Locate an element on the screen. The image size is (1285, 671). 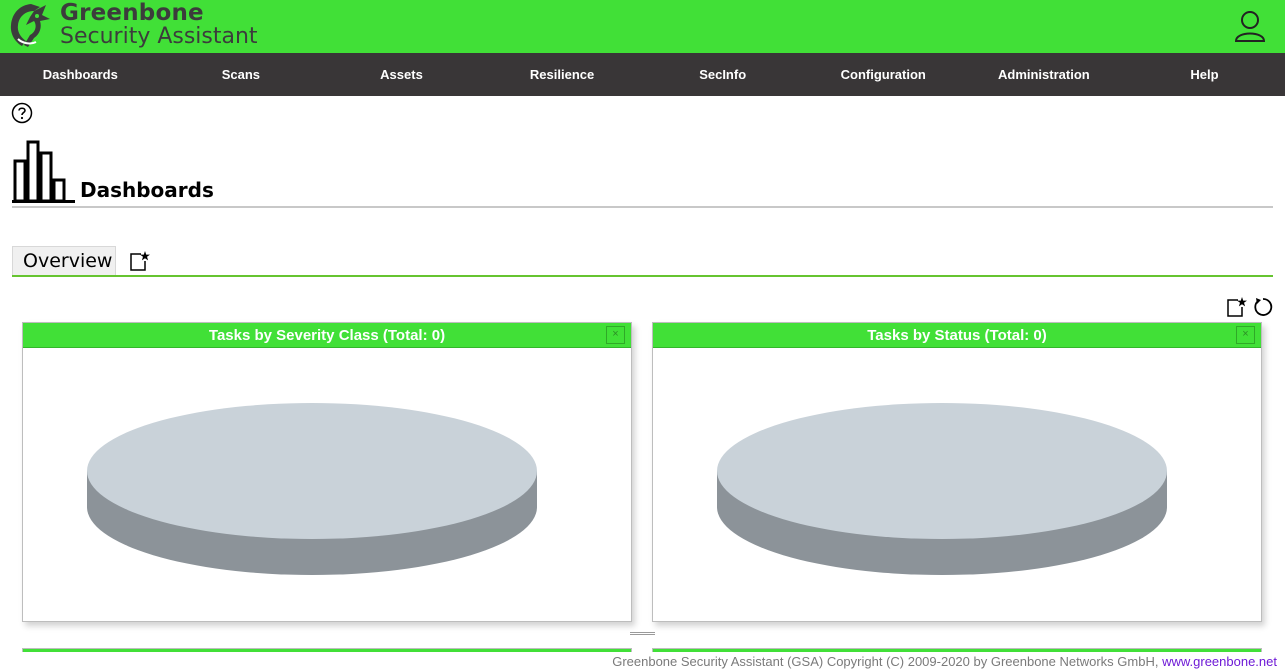
menu-resilience: Resilience is located at coordinates (562, 74).